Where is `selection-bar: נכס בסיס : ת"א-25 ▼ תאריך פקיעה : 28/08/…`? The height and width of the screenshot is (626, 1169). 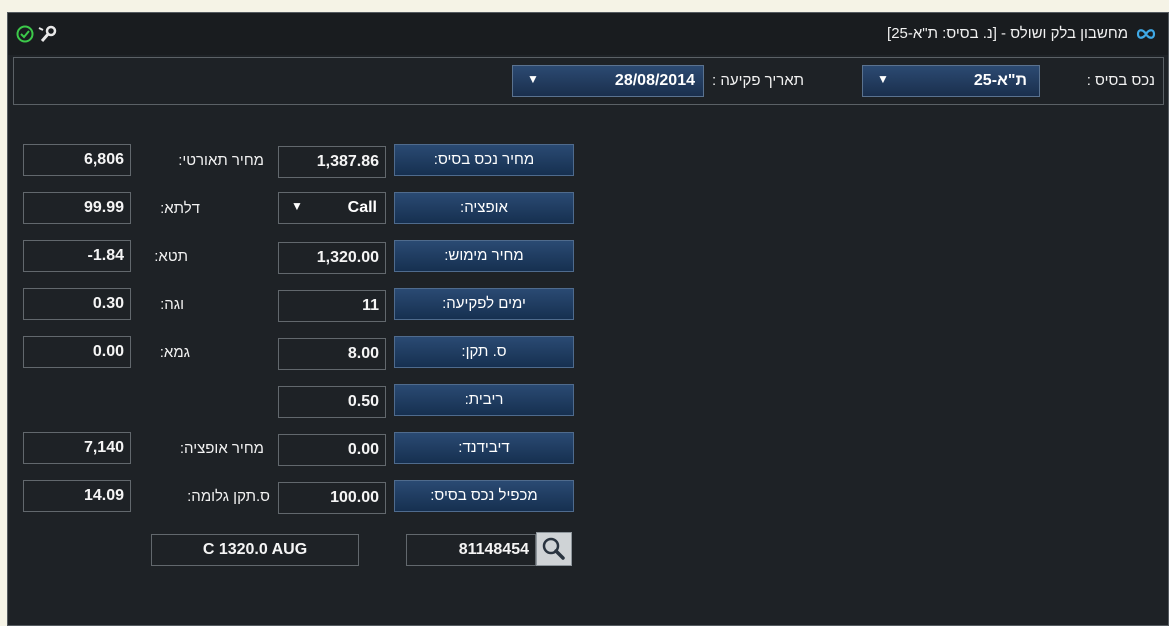 selection-bar: נכס בסיס : ת"א-25 ▼ תאריך פקיעה : 28/08/… is located at coordinates (588, 81).